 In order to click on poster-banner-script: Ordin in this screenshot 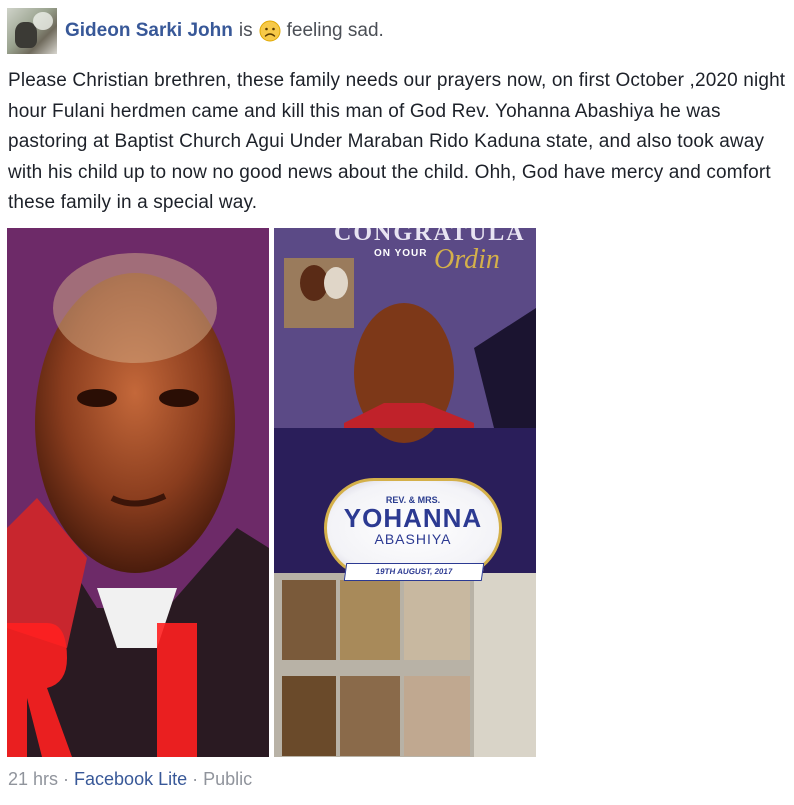, I will do `click(467, 259)`.